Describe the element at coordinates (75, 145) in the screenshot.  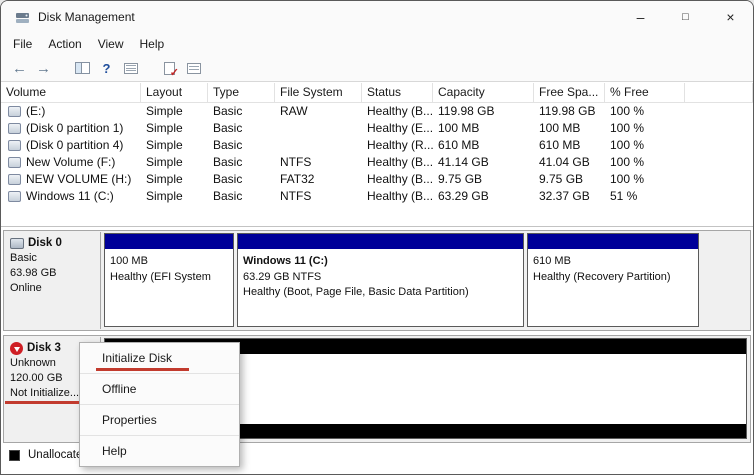
I see `cell-volume: (Disk 0 partition 4)` at that location.